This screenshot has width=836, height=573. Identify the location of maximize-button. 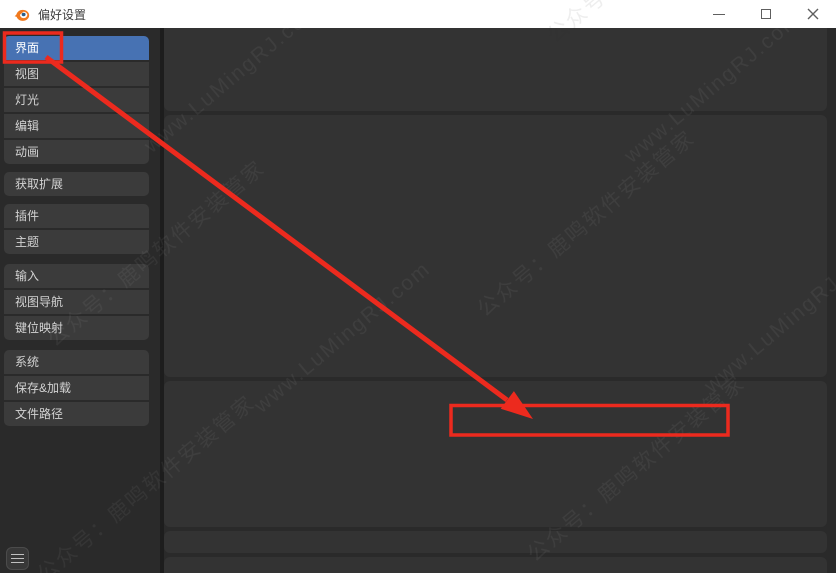
(765, 14).